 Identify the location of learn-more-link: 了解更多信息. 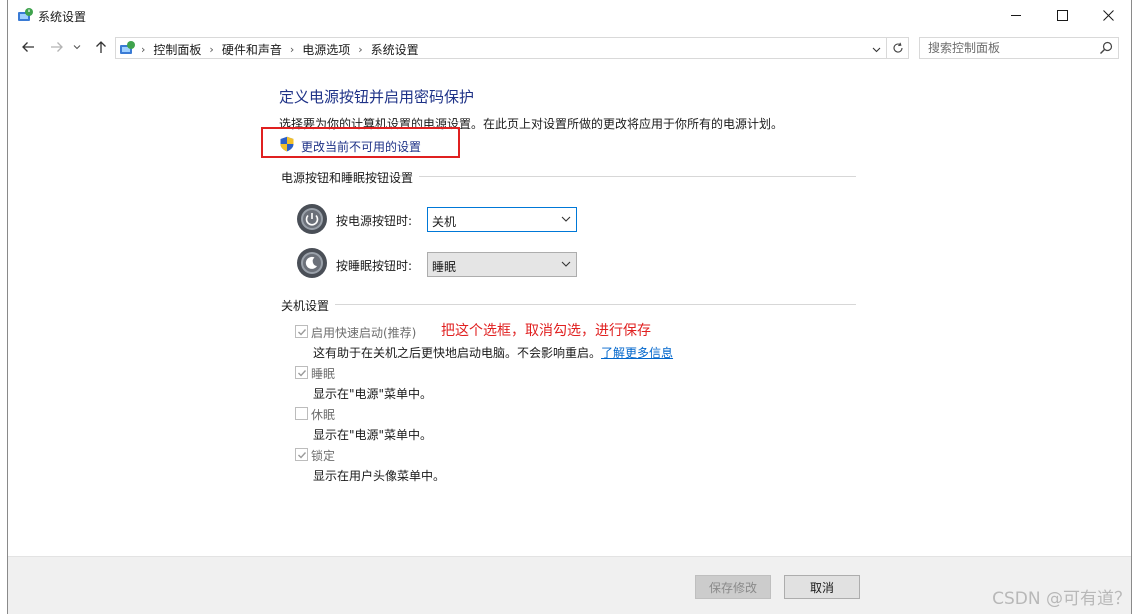
(637, 353).